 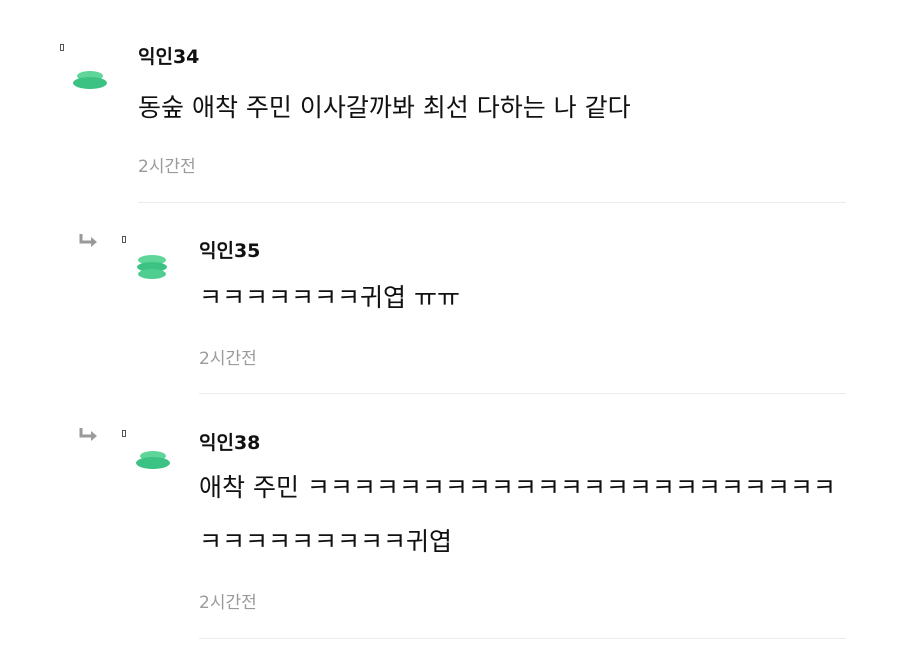 I want to click on comment-text-line-1: 애착 주민 ㅋㅋㅋㅋㅋㅋㅋㅋㅋㅋㅋㅋㅋㅋㅋㅋㅋㅋㅋㅋㅋㅋㅋ, so click(x=517, y=487).